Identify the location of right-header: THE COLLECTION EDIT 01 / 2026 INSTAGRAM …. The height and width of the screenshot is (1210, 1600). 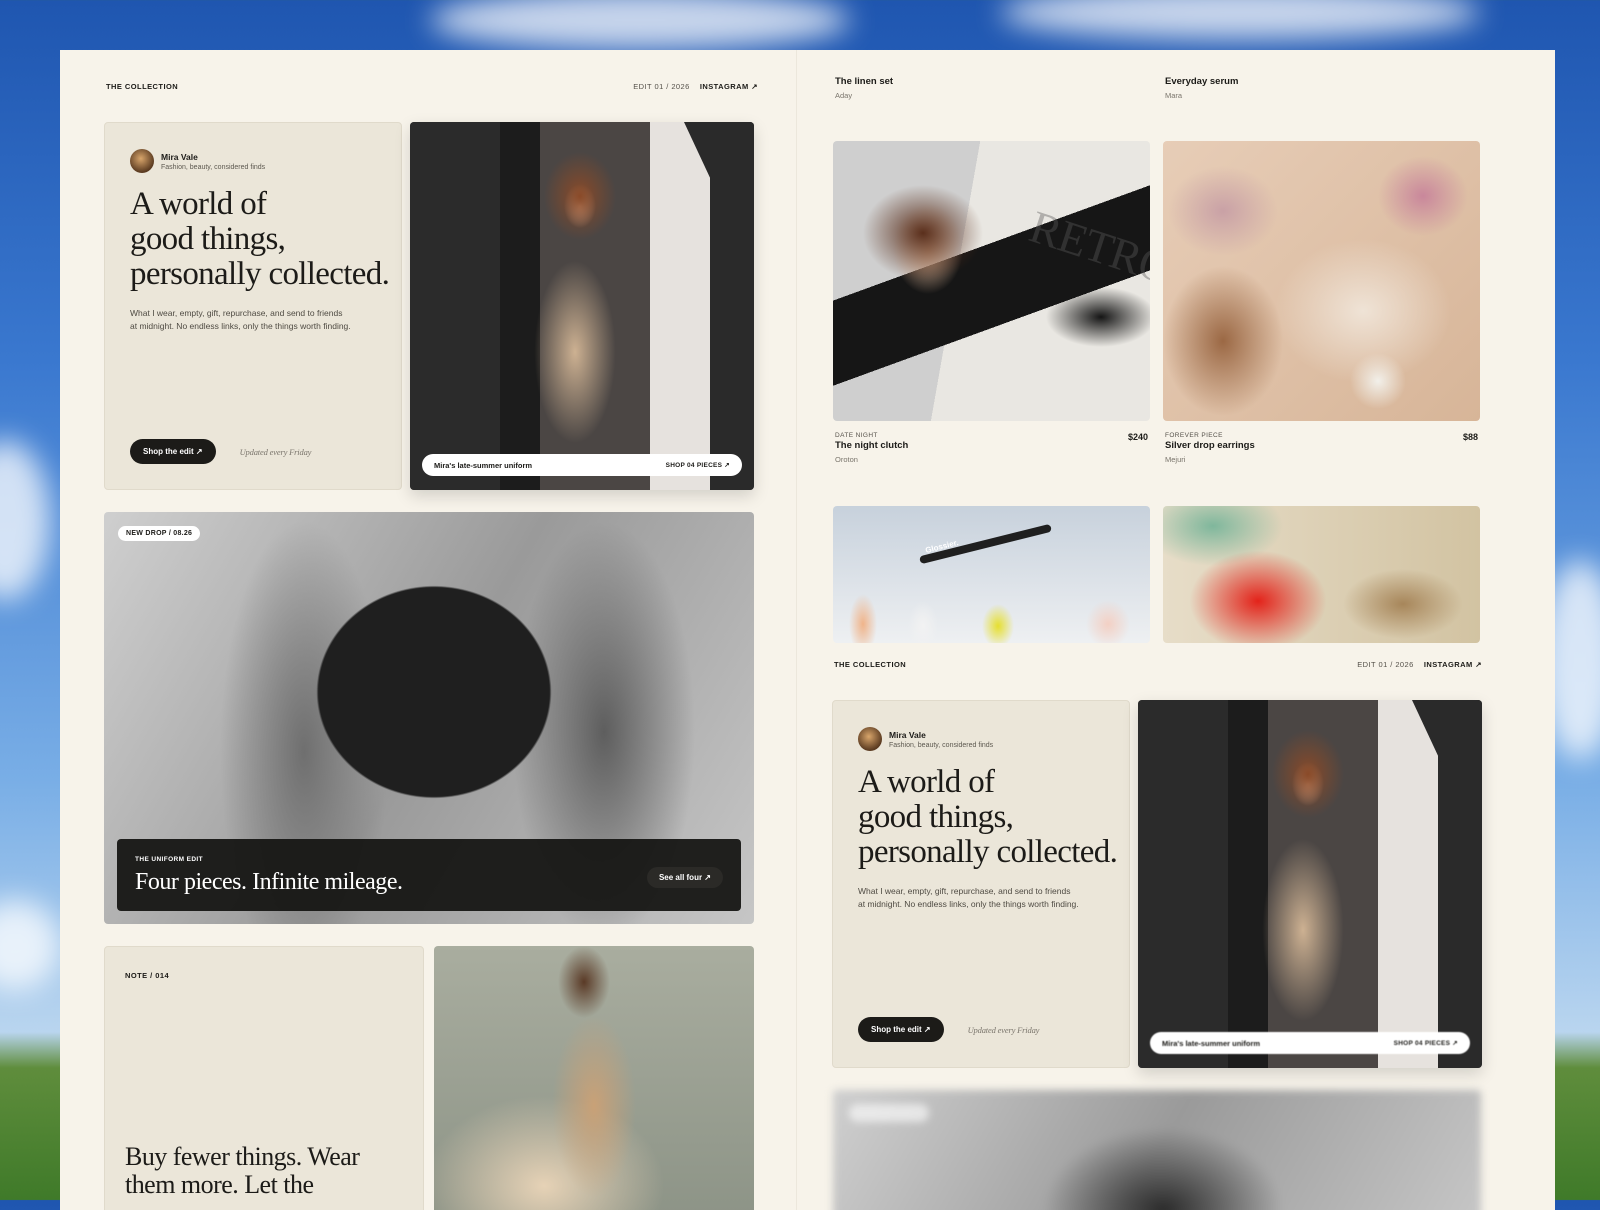
(1158, 664).